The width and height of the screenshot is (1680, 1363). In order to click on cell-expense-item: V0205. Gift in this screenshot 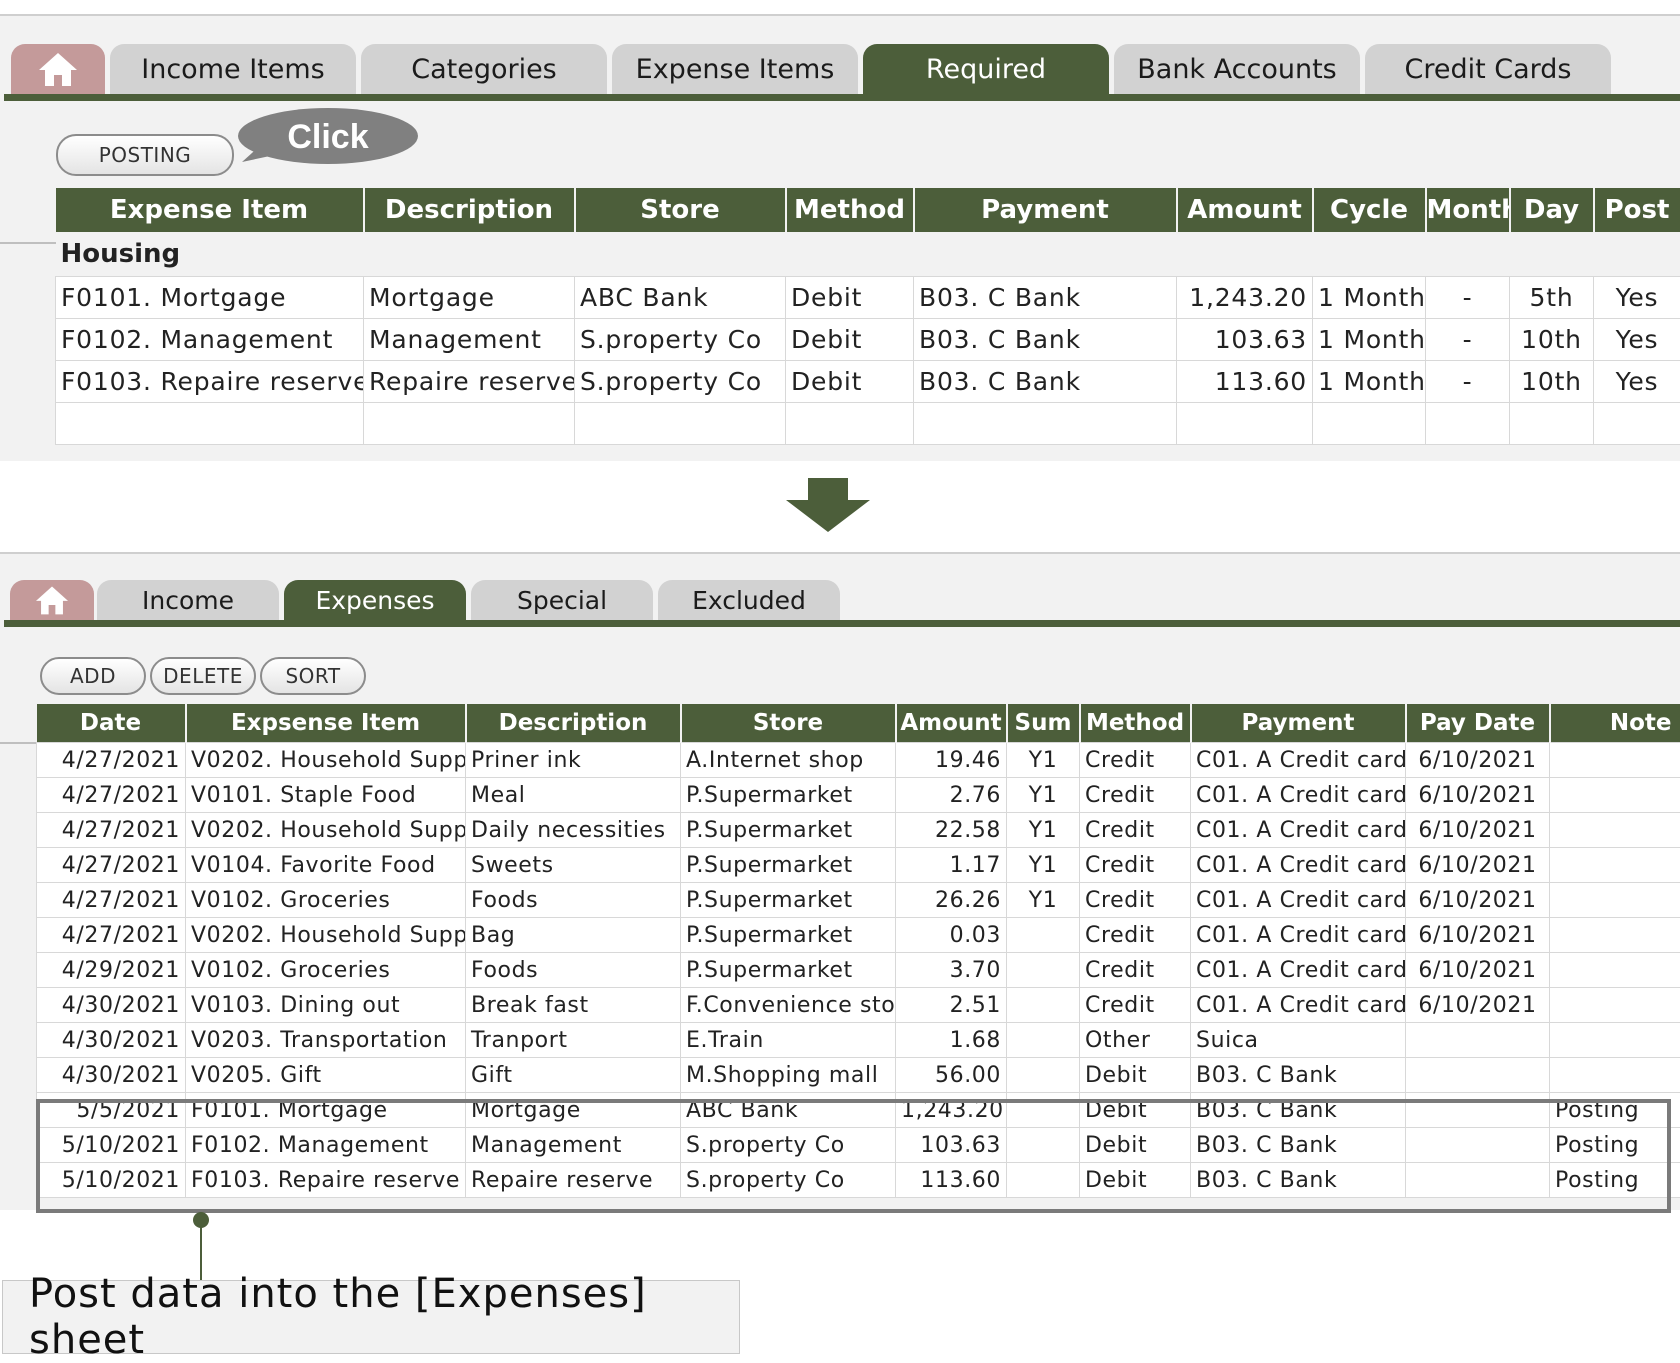, I will do `click(325, 1075)`.